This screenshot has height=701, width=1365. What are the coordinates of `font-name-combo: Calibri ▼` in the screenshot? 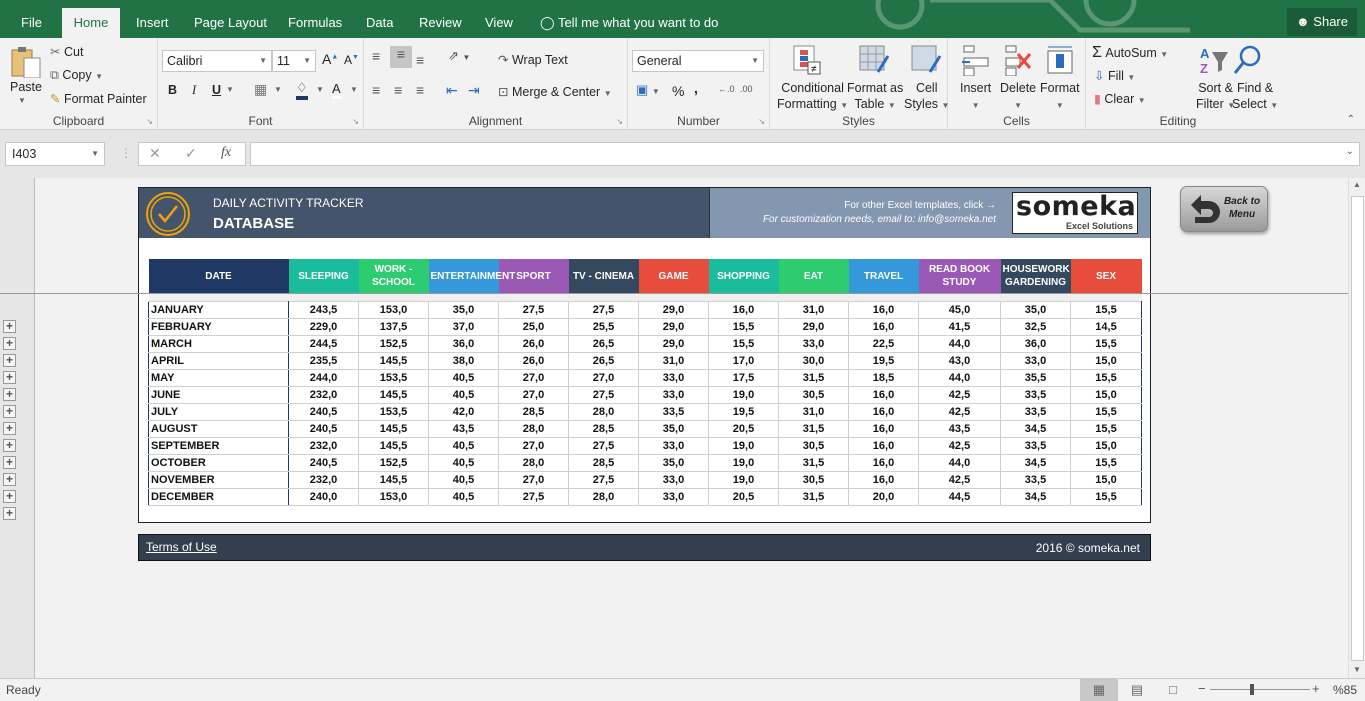 It's located at (217, 61).